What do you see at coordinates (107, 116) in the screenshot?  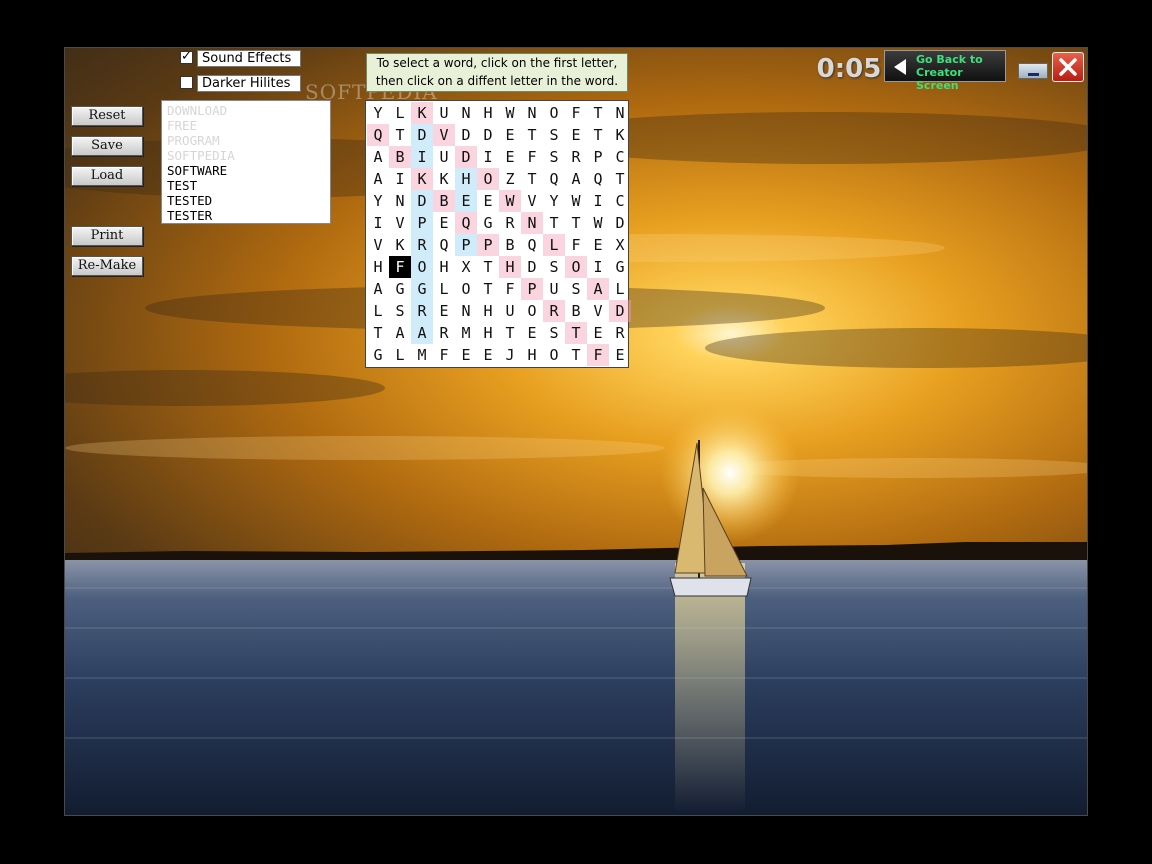 I see `reset-button: Reset` at bounding box center [107, 116].